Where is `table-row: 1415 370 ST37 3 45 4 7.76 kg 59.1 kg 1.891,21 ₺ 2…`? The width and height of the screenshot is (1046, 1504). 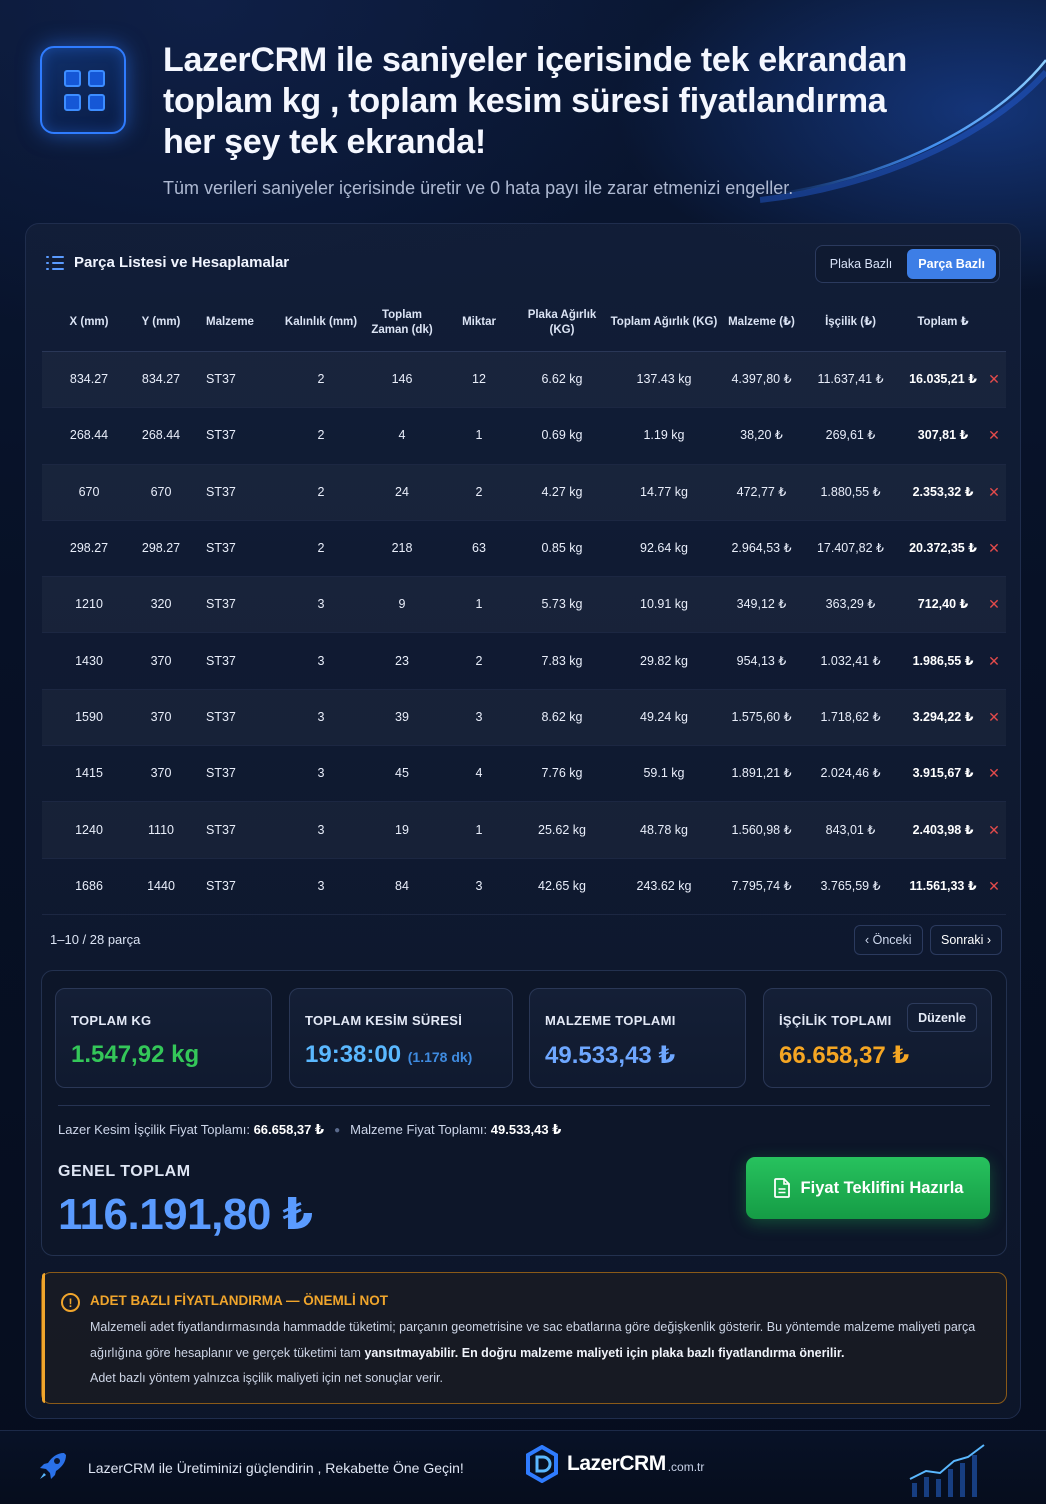 table-row: 1415 370 ST37 3 45 4 7.76 kg 59.1 kg 1.891,21 ₺ 2… is located at coordinates (524, 774).